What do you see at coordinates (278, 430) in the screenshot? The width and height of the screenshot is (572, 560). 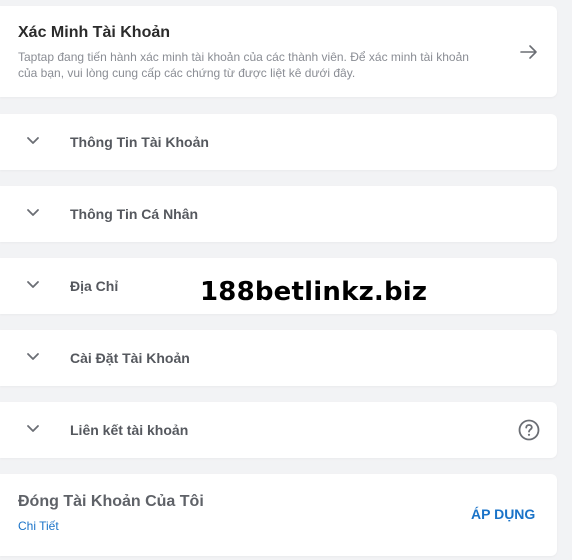 I see `section-linked-accounts: Liên kết tài khoản` at bounding box center [278, 430].